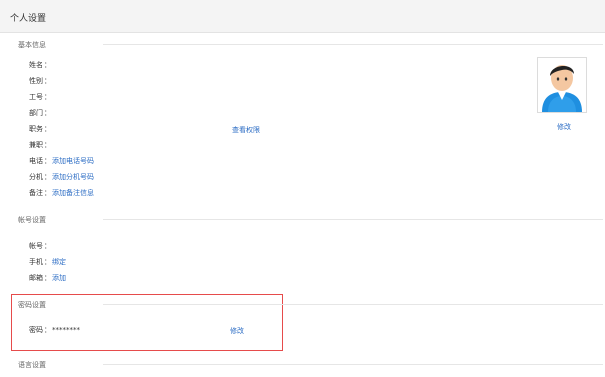 This screenshot has height=377, width=605. What do you see at coordinates (47, 262) in the screenshot?
I see `field-mobile: 手机：绑定` at bounding box center [47, 262].